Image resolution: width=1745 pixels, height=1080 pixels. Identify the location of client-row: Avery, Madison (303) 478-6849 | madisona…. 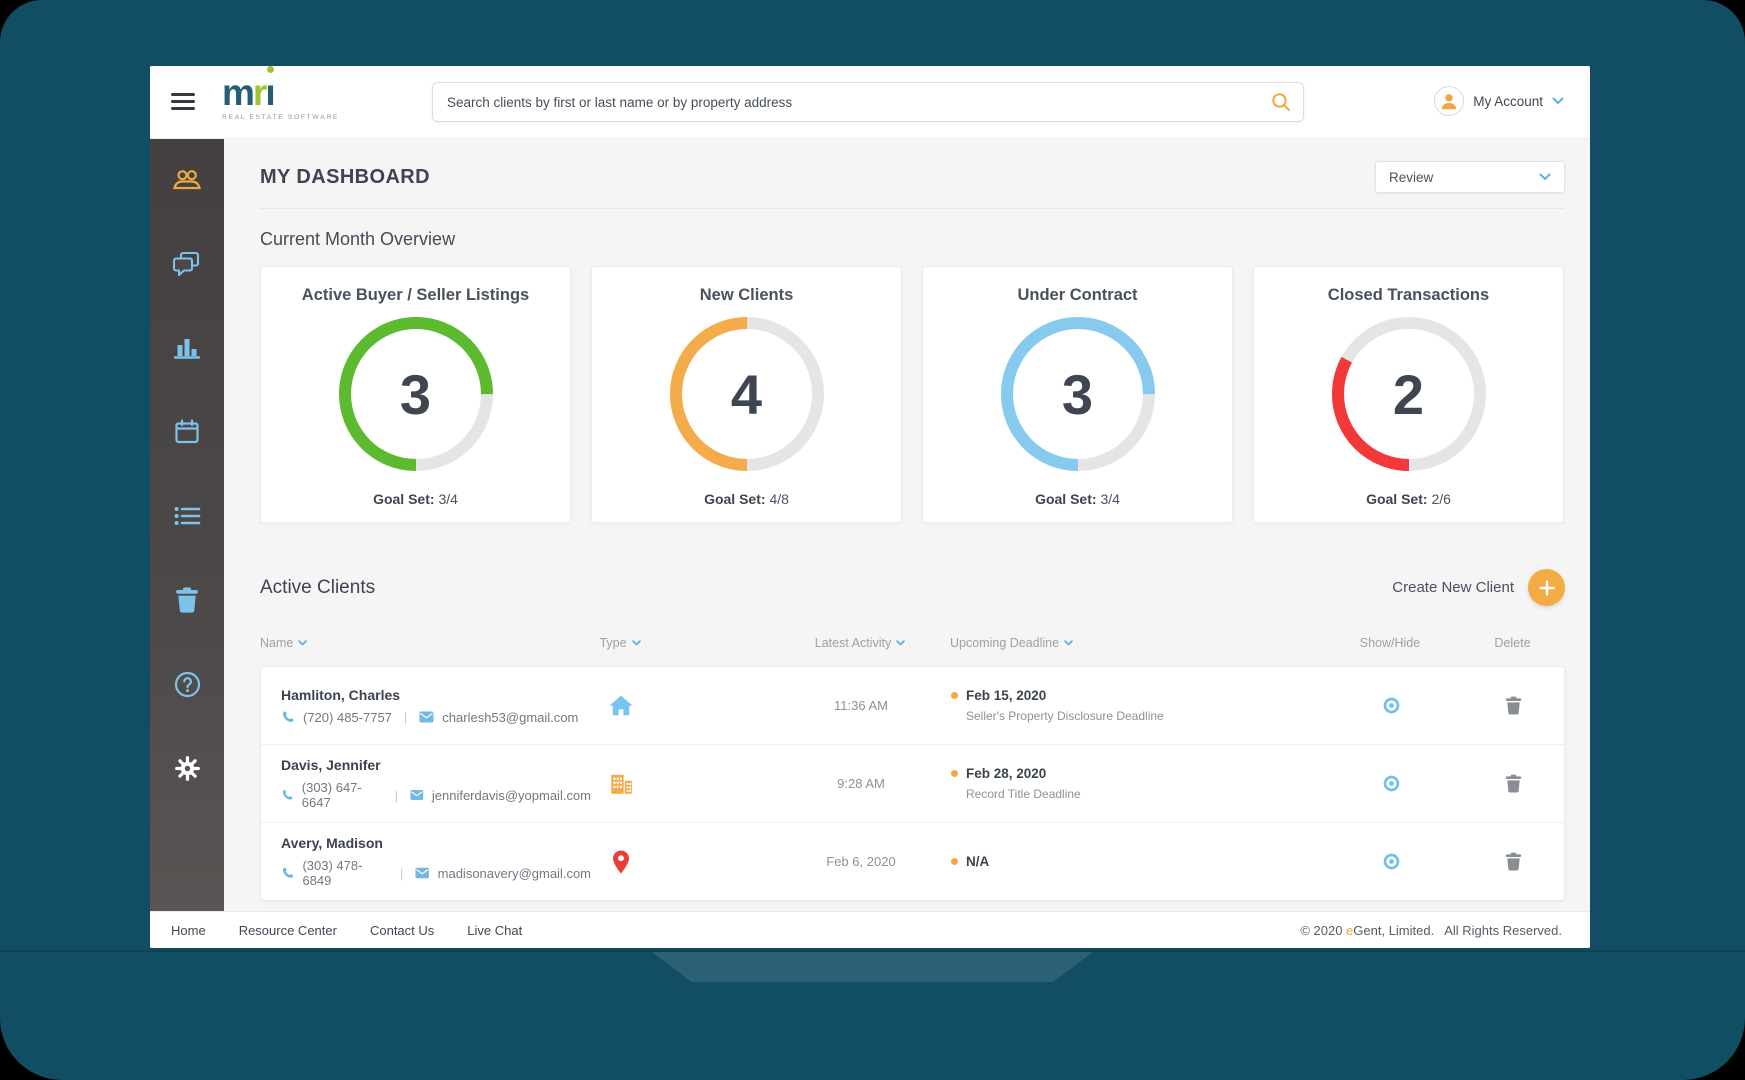
(912, 861).